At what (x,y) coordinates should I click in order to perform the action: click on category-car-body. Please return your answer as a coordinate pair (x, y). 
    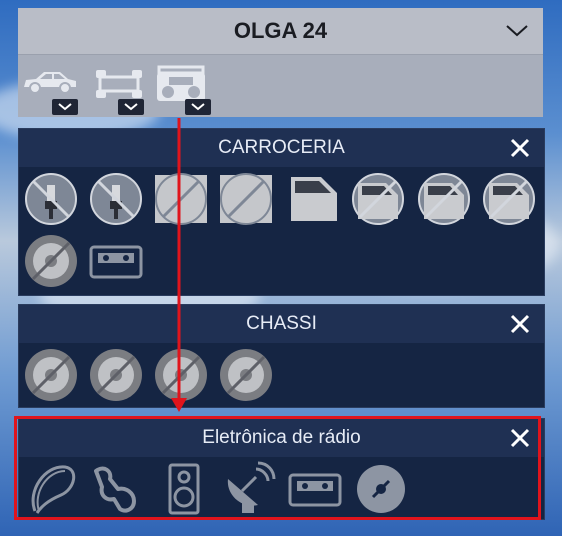
    Looking at the image, I should click on (52, 89).